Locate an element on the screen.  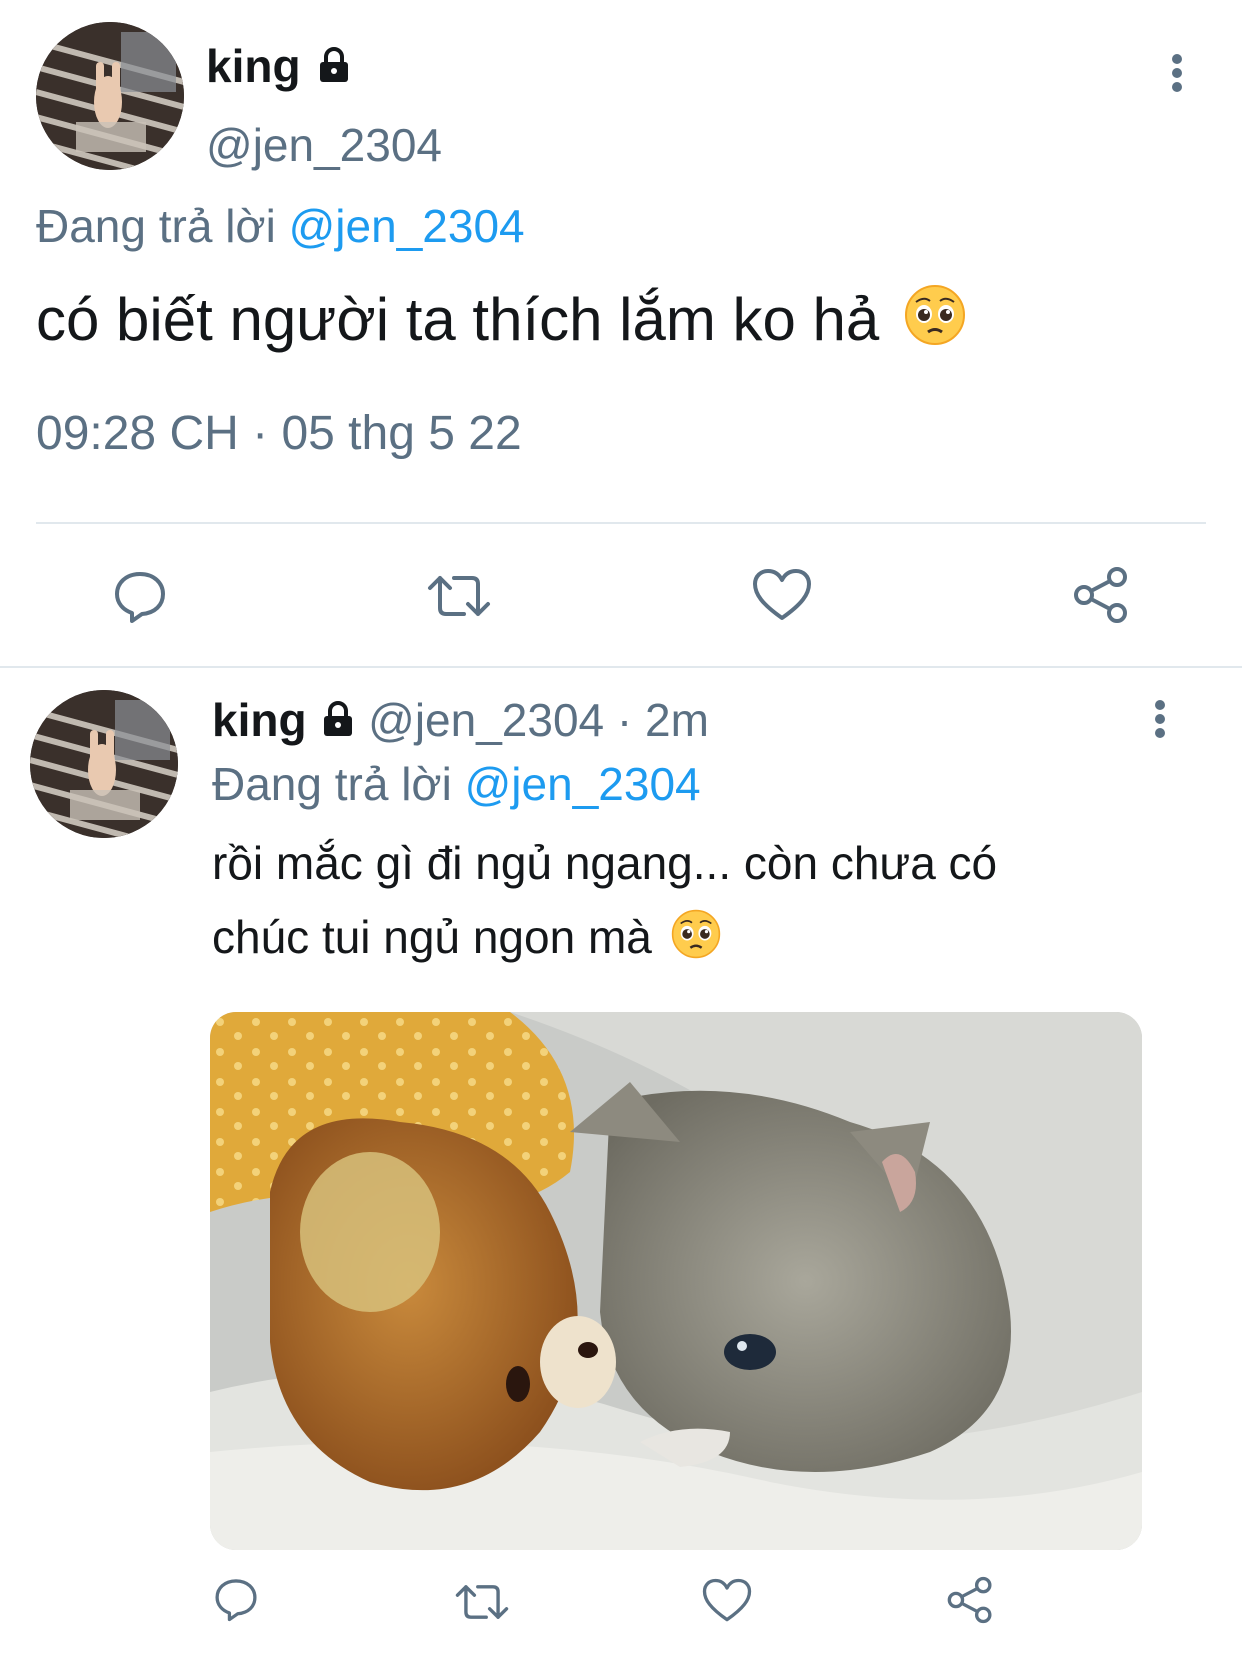
tweet-header: king @jen_2304 · 2m is located at coordinates (460, 721).